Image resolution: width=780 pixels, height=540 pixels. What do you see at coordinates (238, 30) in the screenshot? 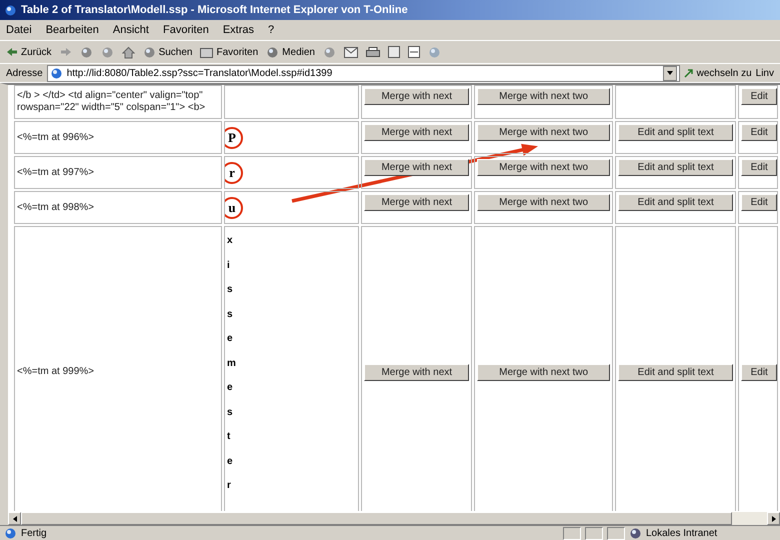
I see `menu-item: Extras` at bounding box center [238, 30].